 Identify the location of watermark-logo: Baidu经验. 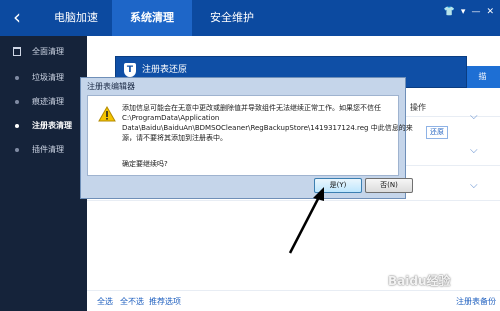
(419, 281).